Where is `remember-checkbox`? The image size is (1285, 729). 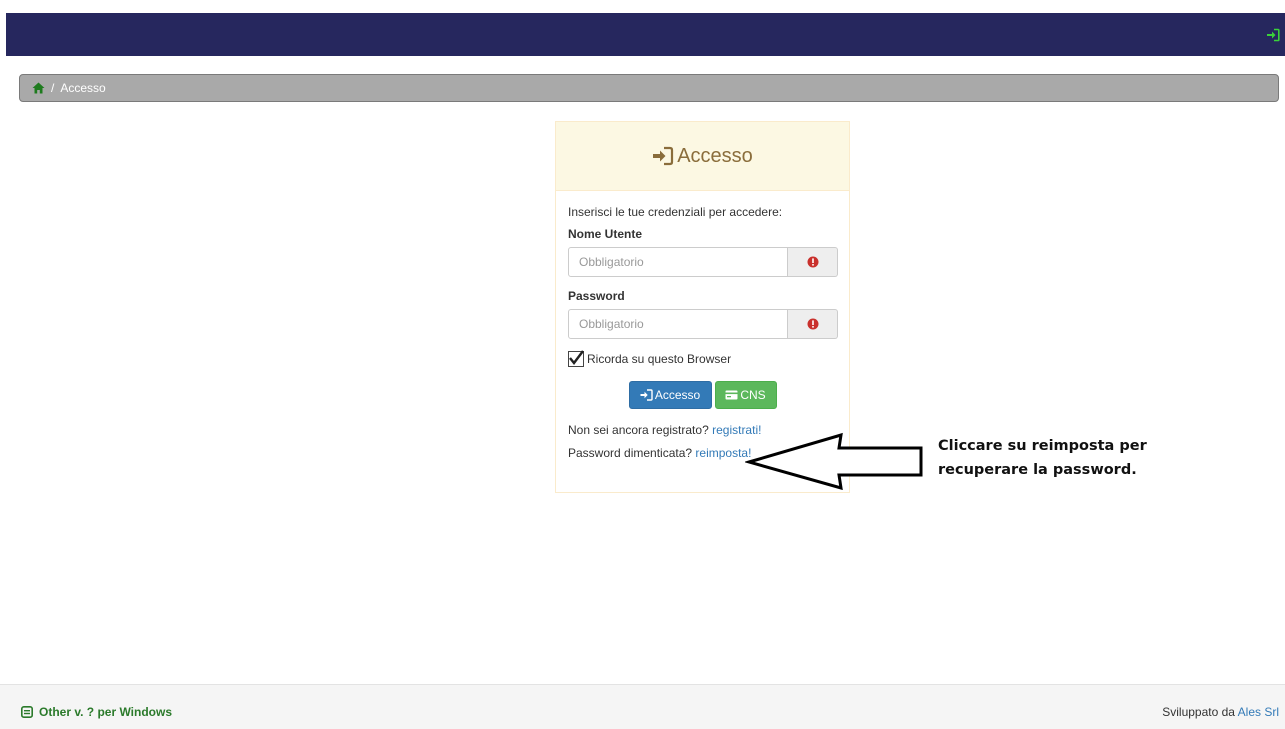 remember-checkbox is located at coordinates (576, 358).